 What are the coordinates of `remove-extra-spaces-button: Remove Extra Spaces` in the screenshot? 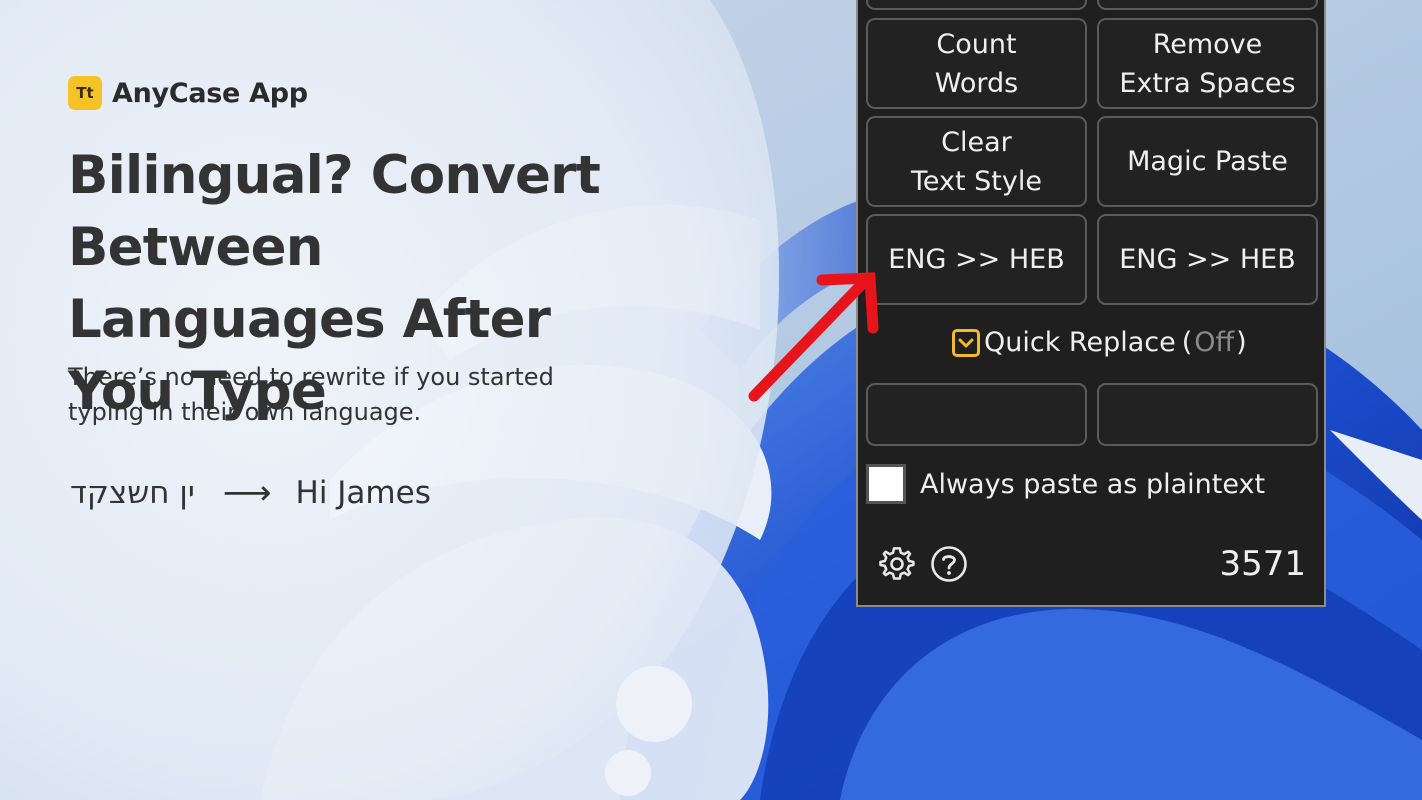 It's located at (1207, 63).